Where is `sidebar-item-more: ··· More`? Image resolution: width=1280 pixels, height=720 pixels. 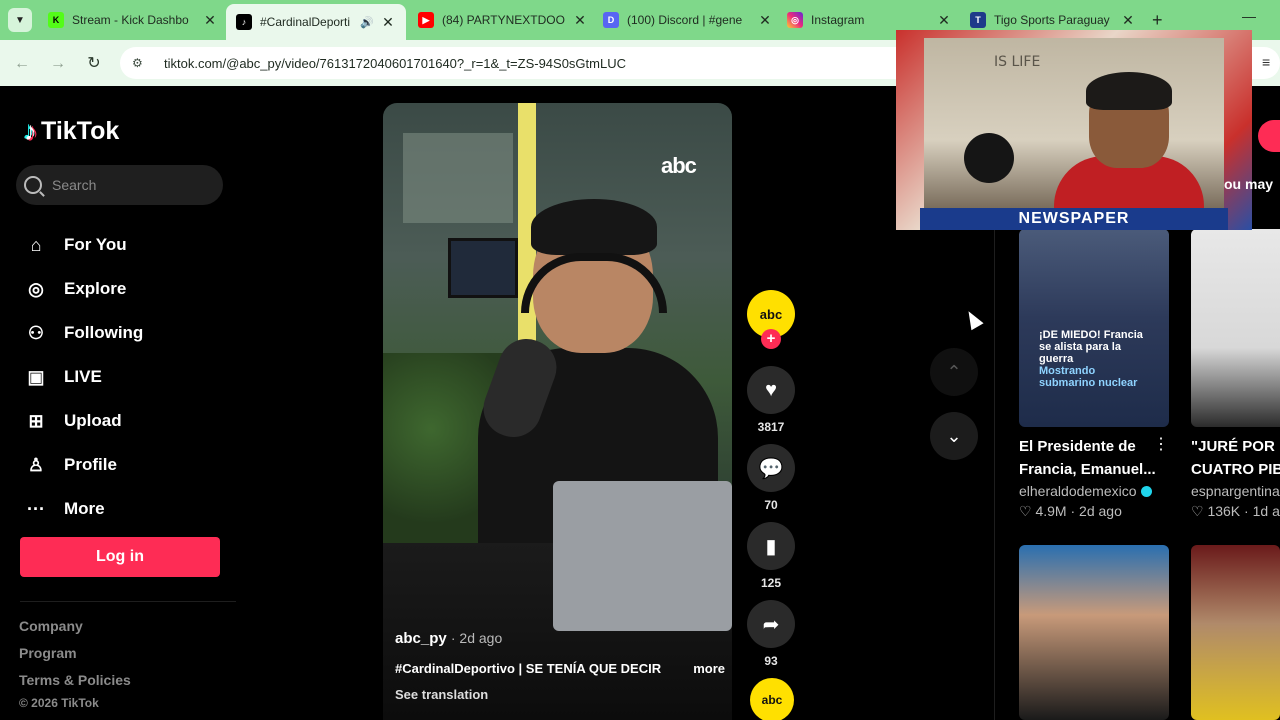
sidebar-item-more: ··· More is located at coordinates (83, 509).